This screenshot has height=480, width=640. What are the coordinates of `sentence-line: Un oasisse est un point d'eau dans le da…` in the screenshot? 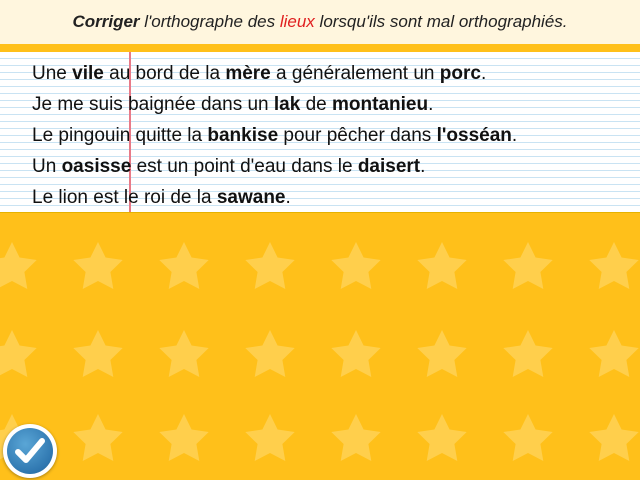 It's located at (332, 166).